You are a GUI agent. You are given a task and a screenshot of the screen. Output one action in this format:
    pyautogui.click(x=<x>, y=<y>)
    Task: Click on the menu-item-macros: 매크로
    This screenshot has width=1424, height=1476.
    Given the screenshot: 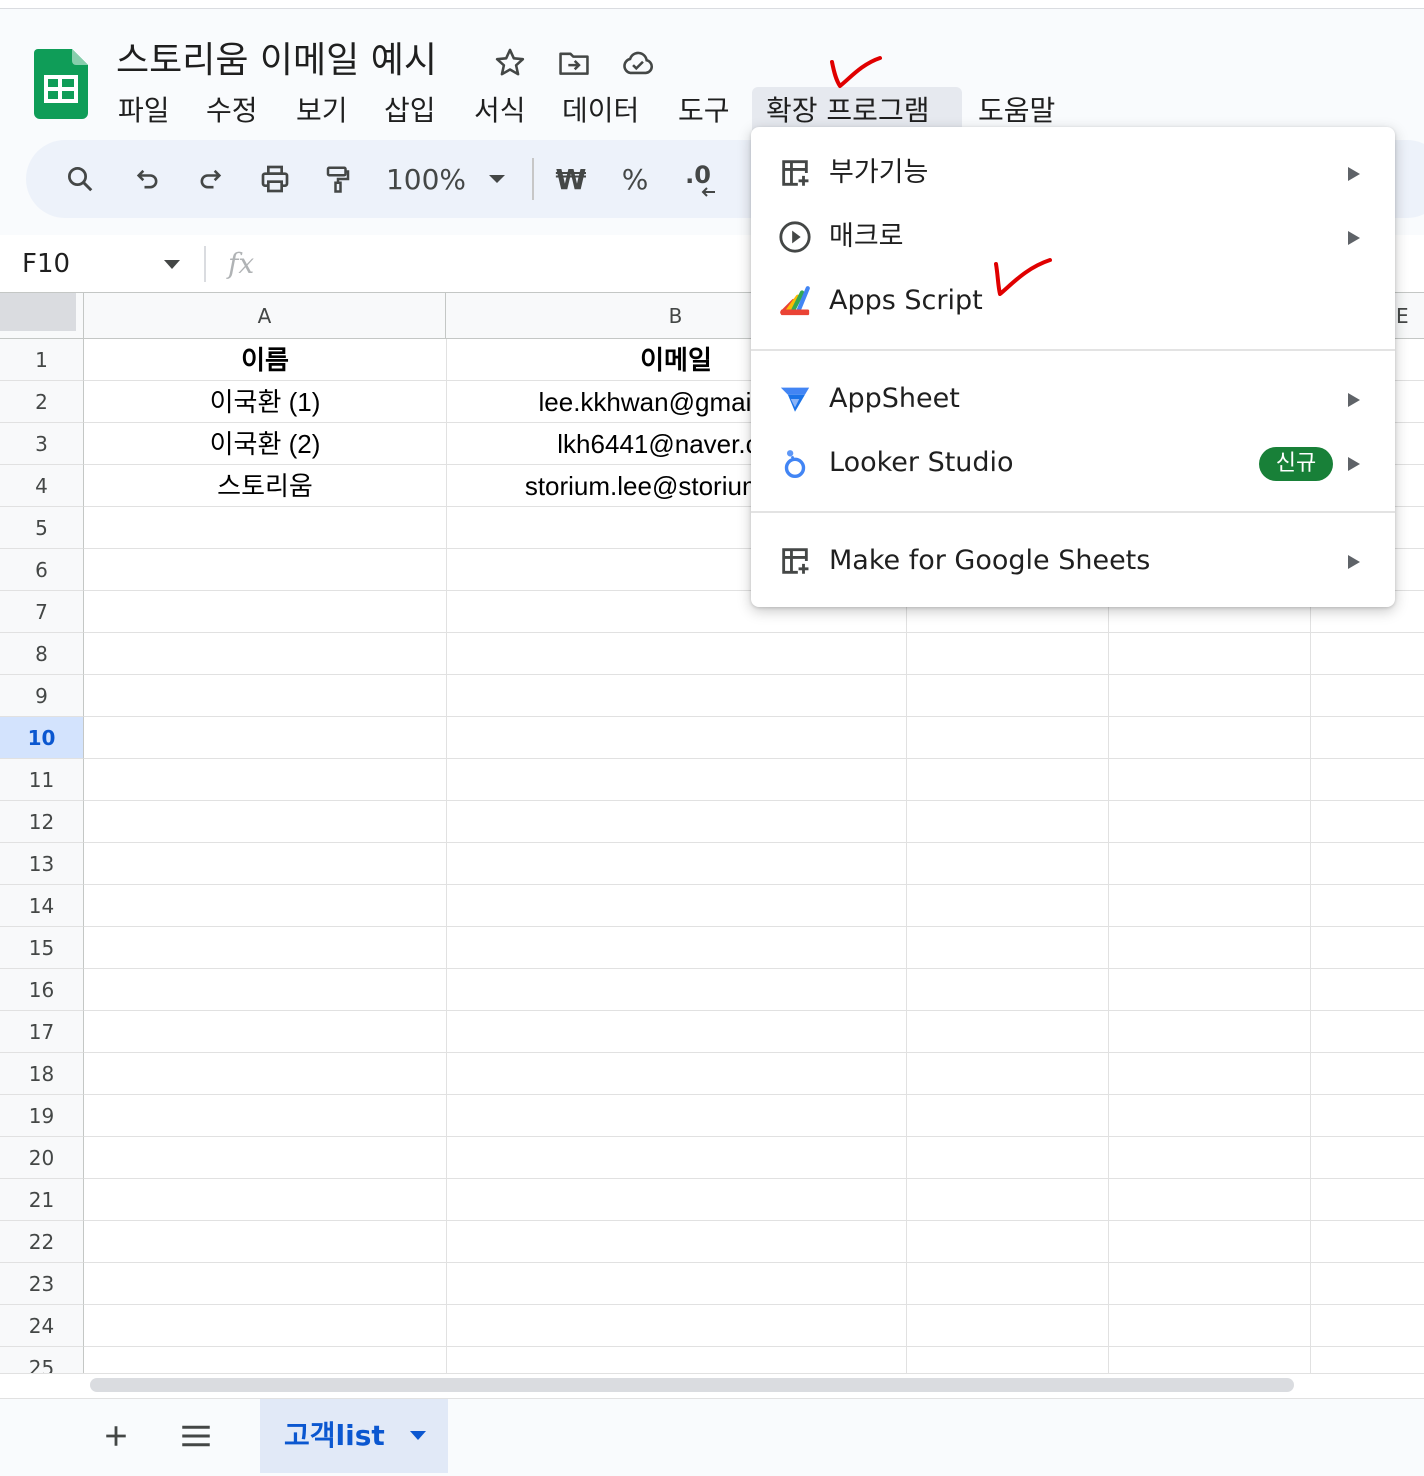 What is the action you would take?
    pyautogui.click(x=1073, y=237)
    